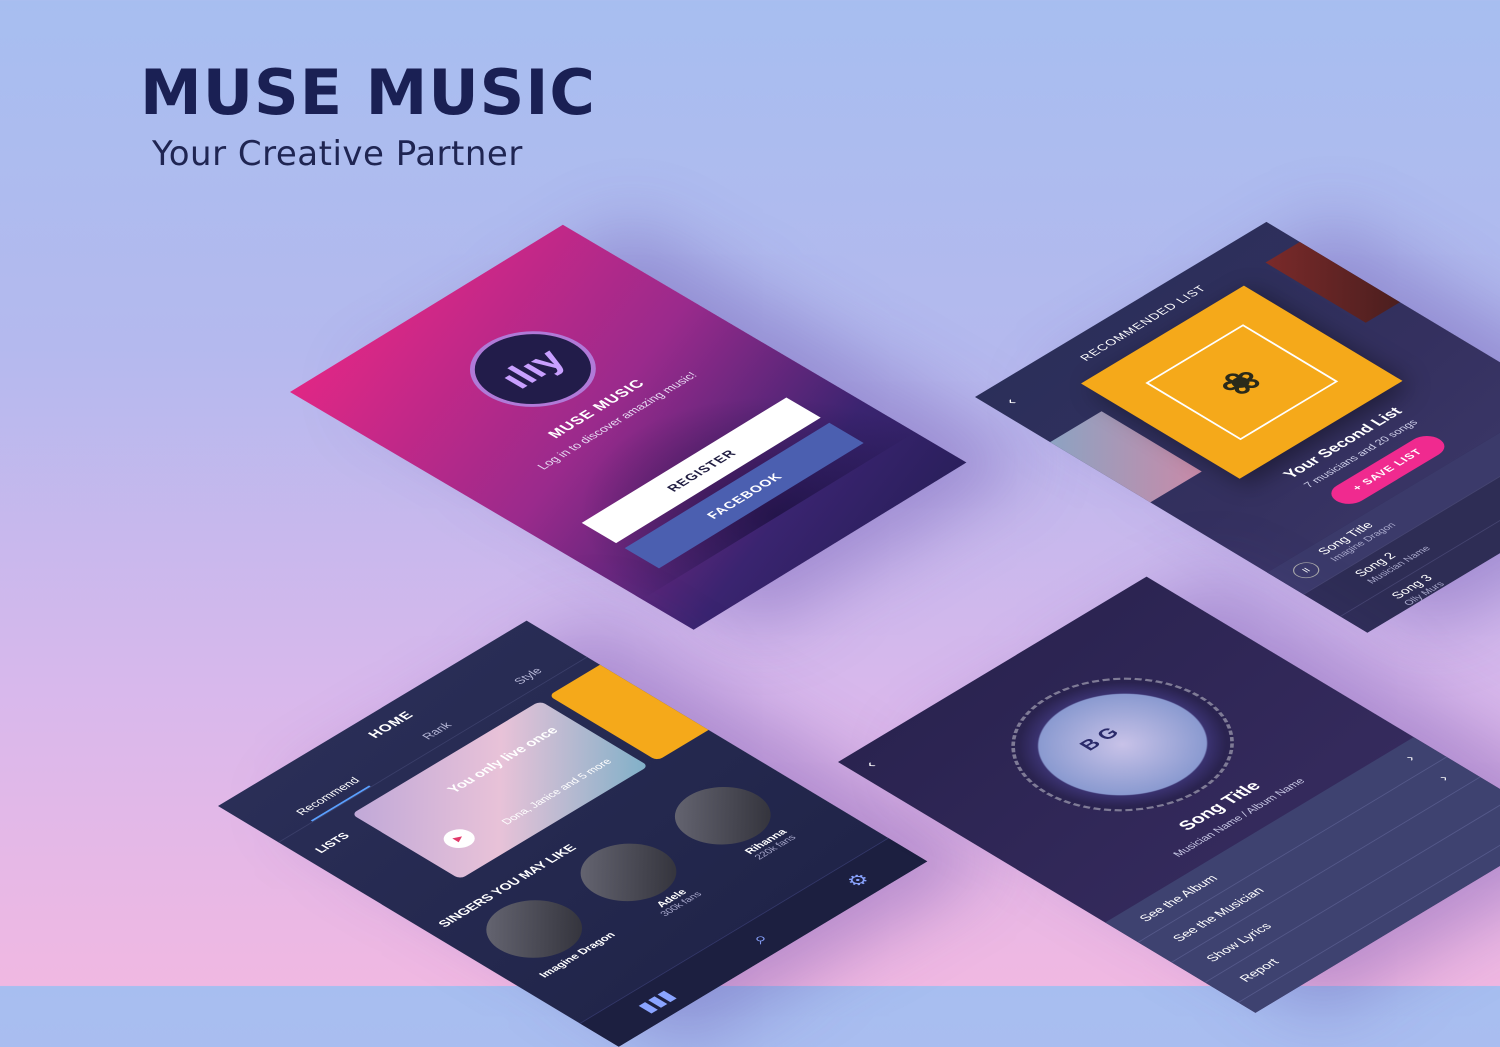 The height and width of the screenshot is (1047, 1500). I want to click on side-card-title: You, so click(643, 677).